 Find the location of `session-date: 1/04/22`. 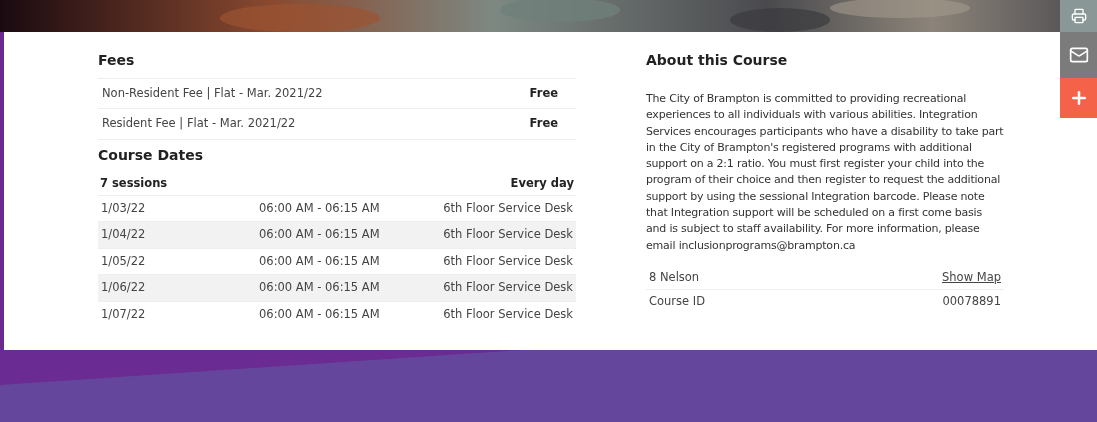

session-date: 1/04/22 is located at coordinates (124, 235).